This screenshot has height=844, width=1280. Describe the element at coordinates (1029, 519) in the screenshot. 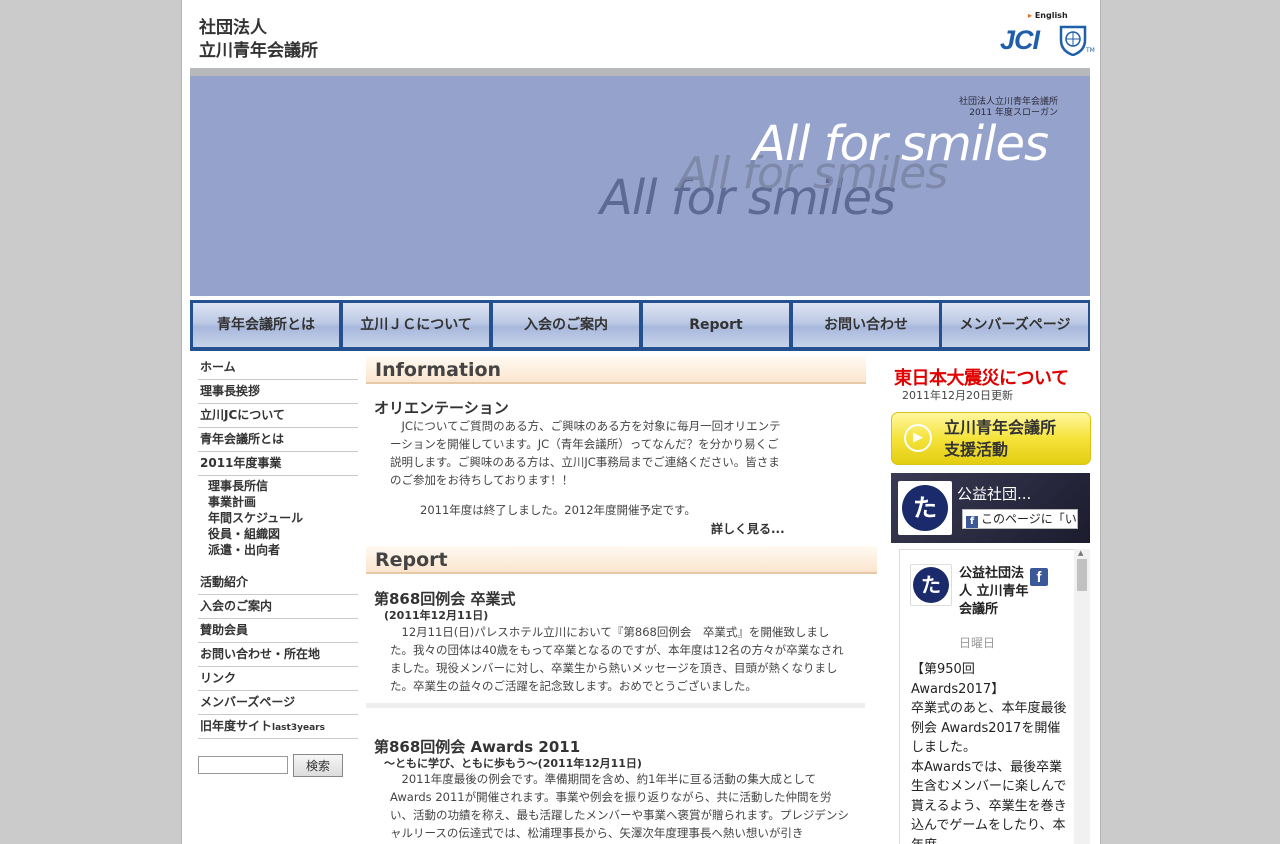

I see `facebook-like-label: このページに「い` at that location.